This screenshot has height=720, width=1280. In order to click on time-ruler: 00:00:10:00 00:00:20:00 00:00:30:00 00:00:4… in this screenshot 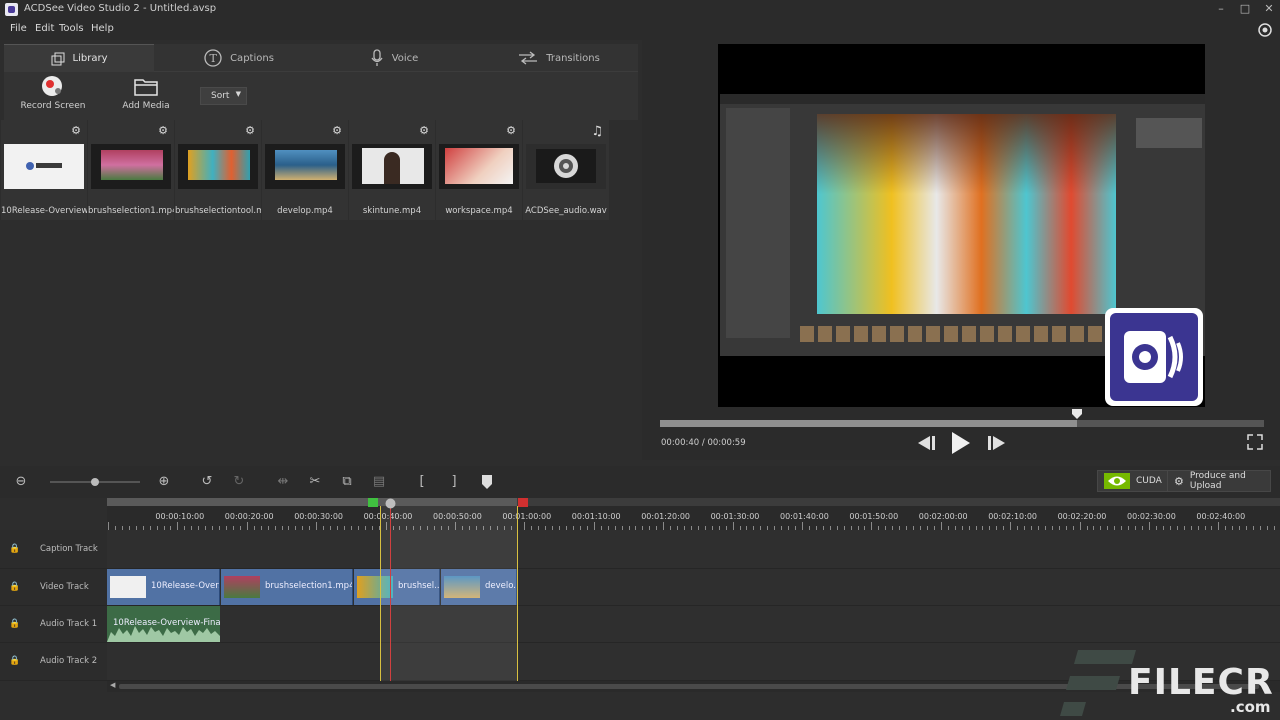, I will do `click(693, 518)`.